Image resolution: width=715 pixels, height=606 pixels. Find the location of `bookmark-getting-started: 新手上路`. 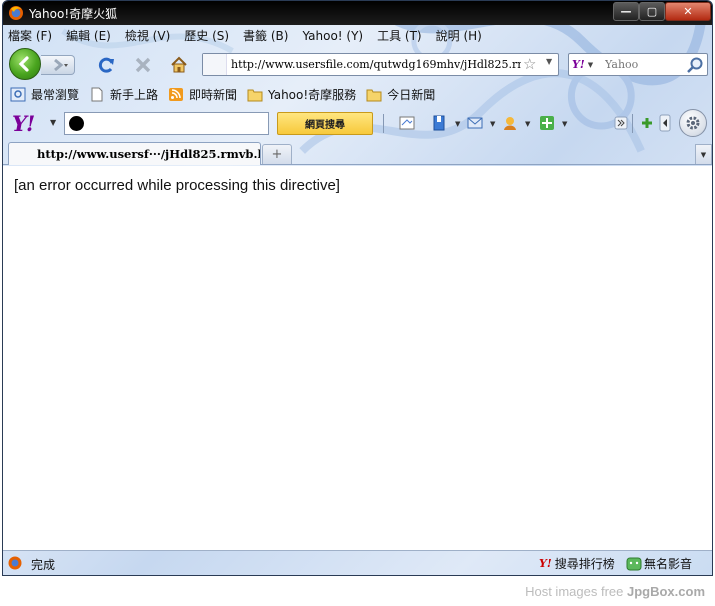

bookmark-getting-started: 新手上路 is located at coordinates (123, 94).